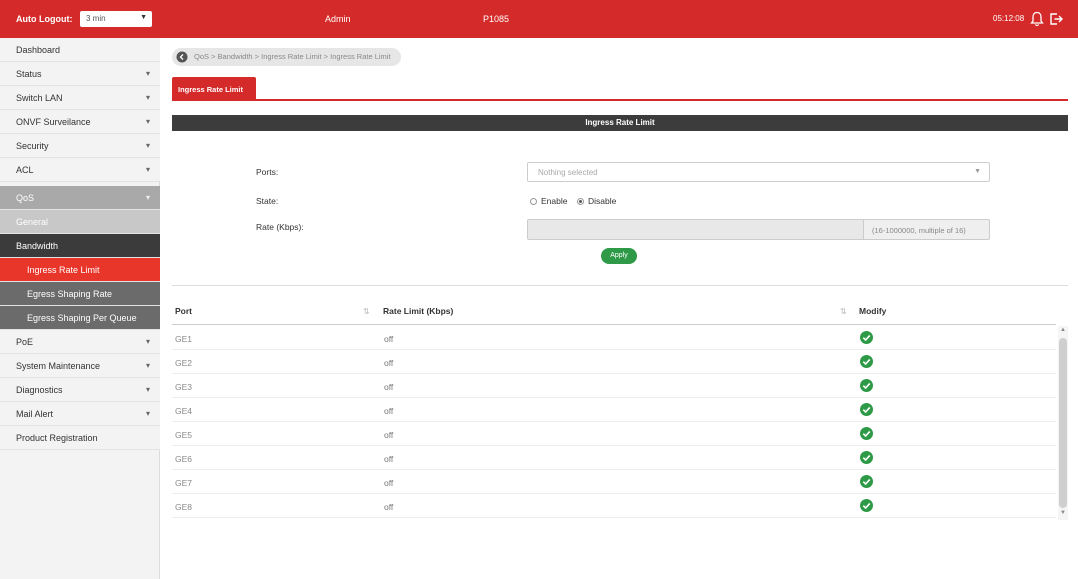 The height and width of the screenshot is (579, 1078). Describe the element at coordinates (80, 74) in the screenshot. I see `sidebar-item-status: Status ▾` at that location.